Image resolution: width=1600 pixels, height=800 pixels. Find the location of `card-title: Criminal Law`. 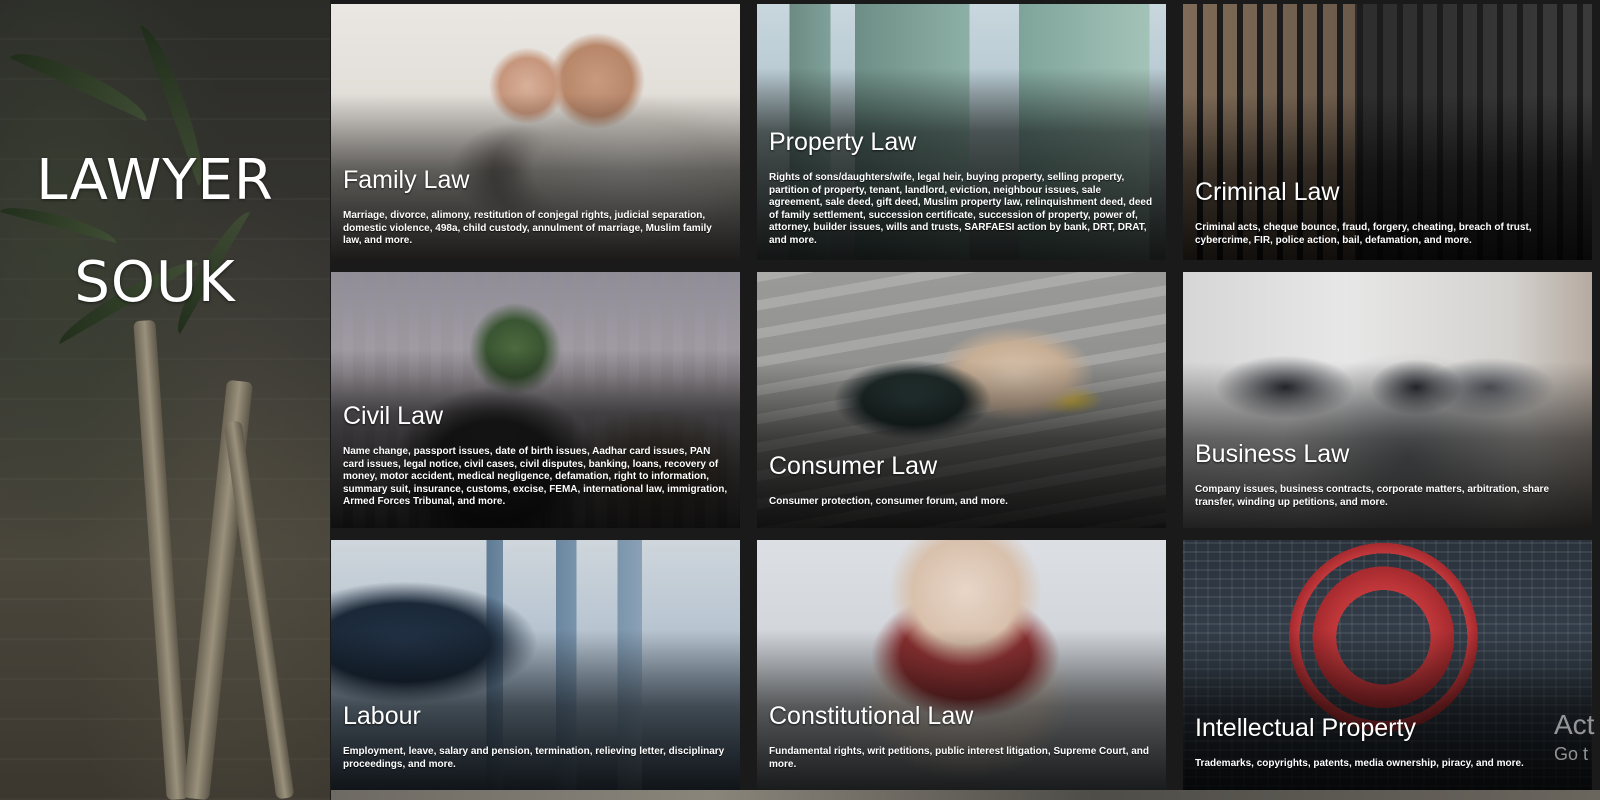

card-title: Criminal Law is located at coordinates (1267, 192).